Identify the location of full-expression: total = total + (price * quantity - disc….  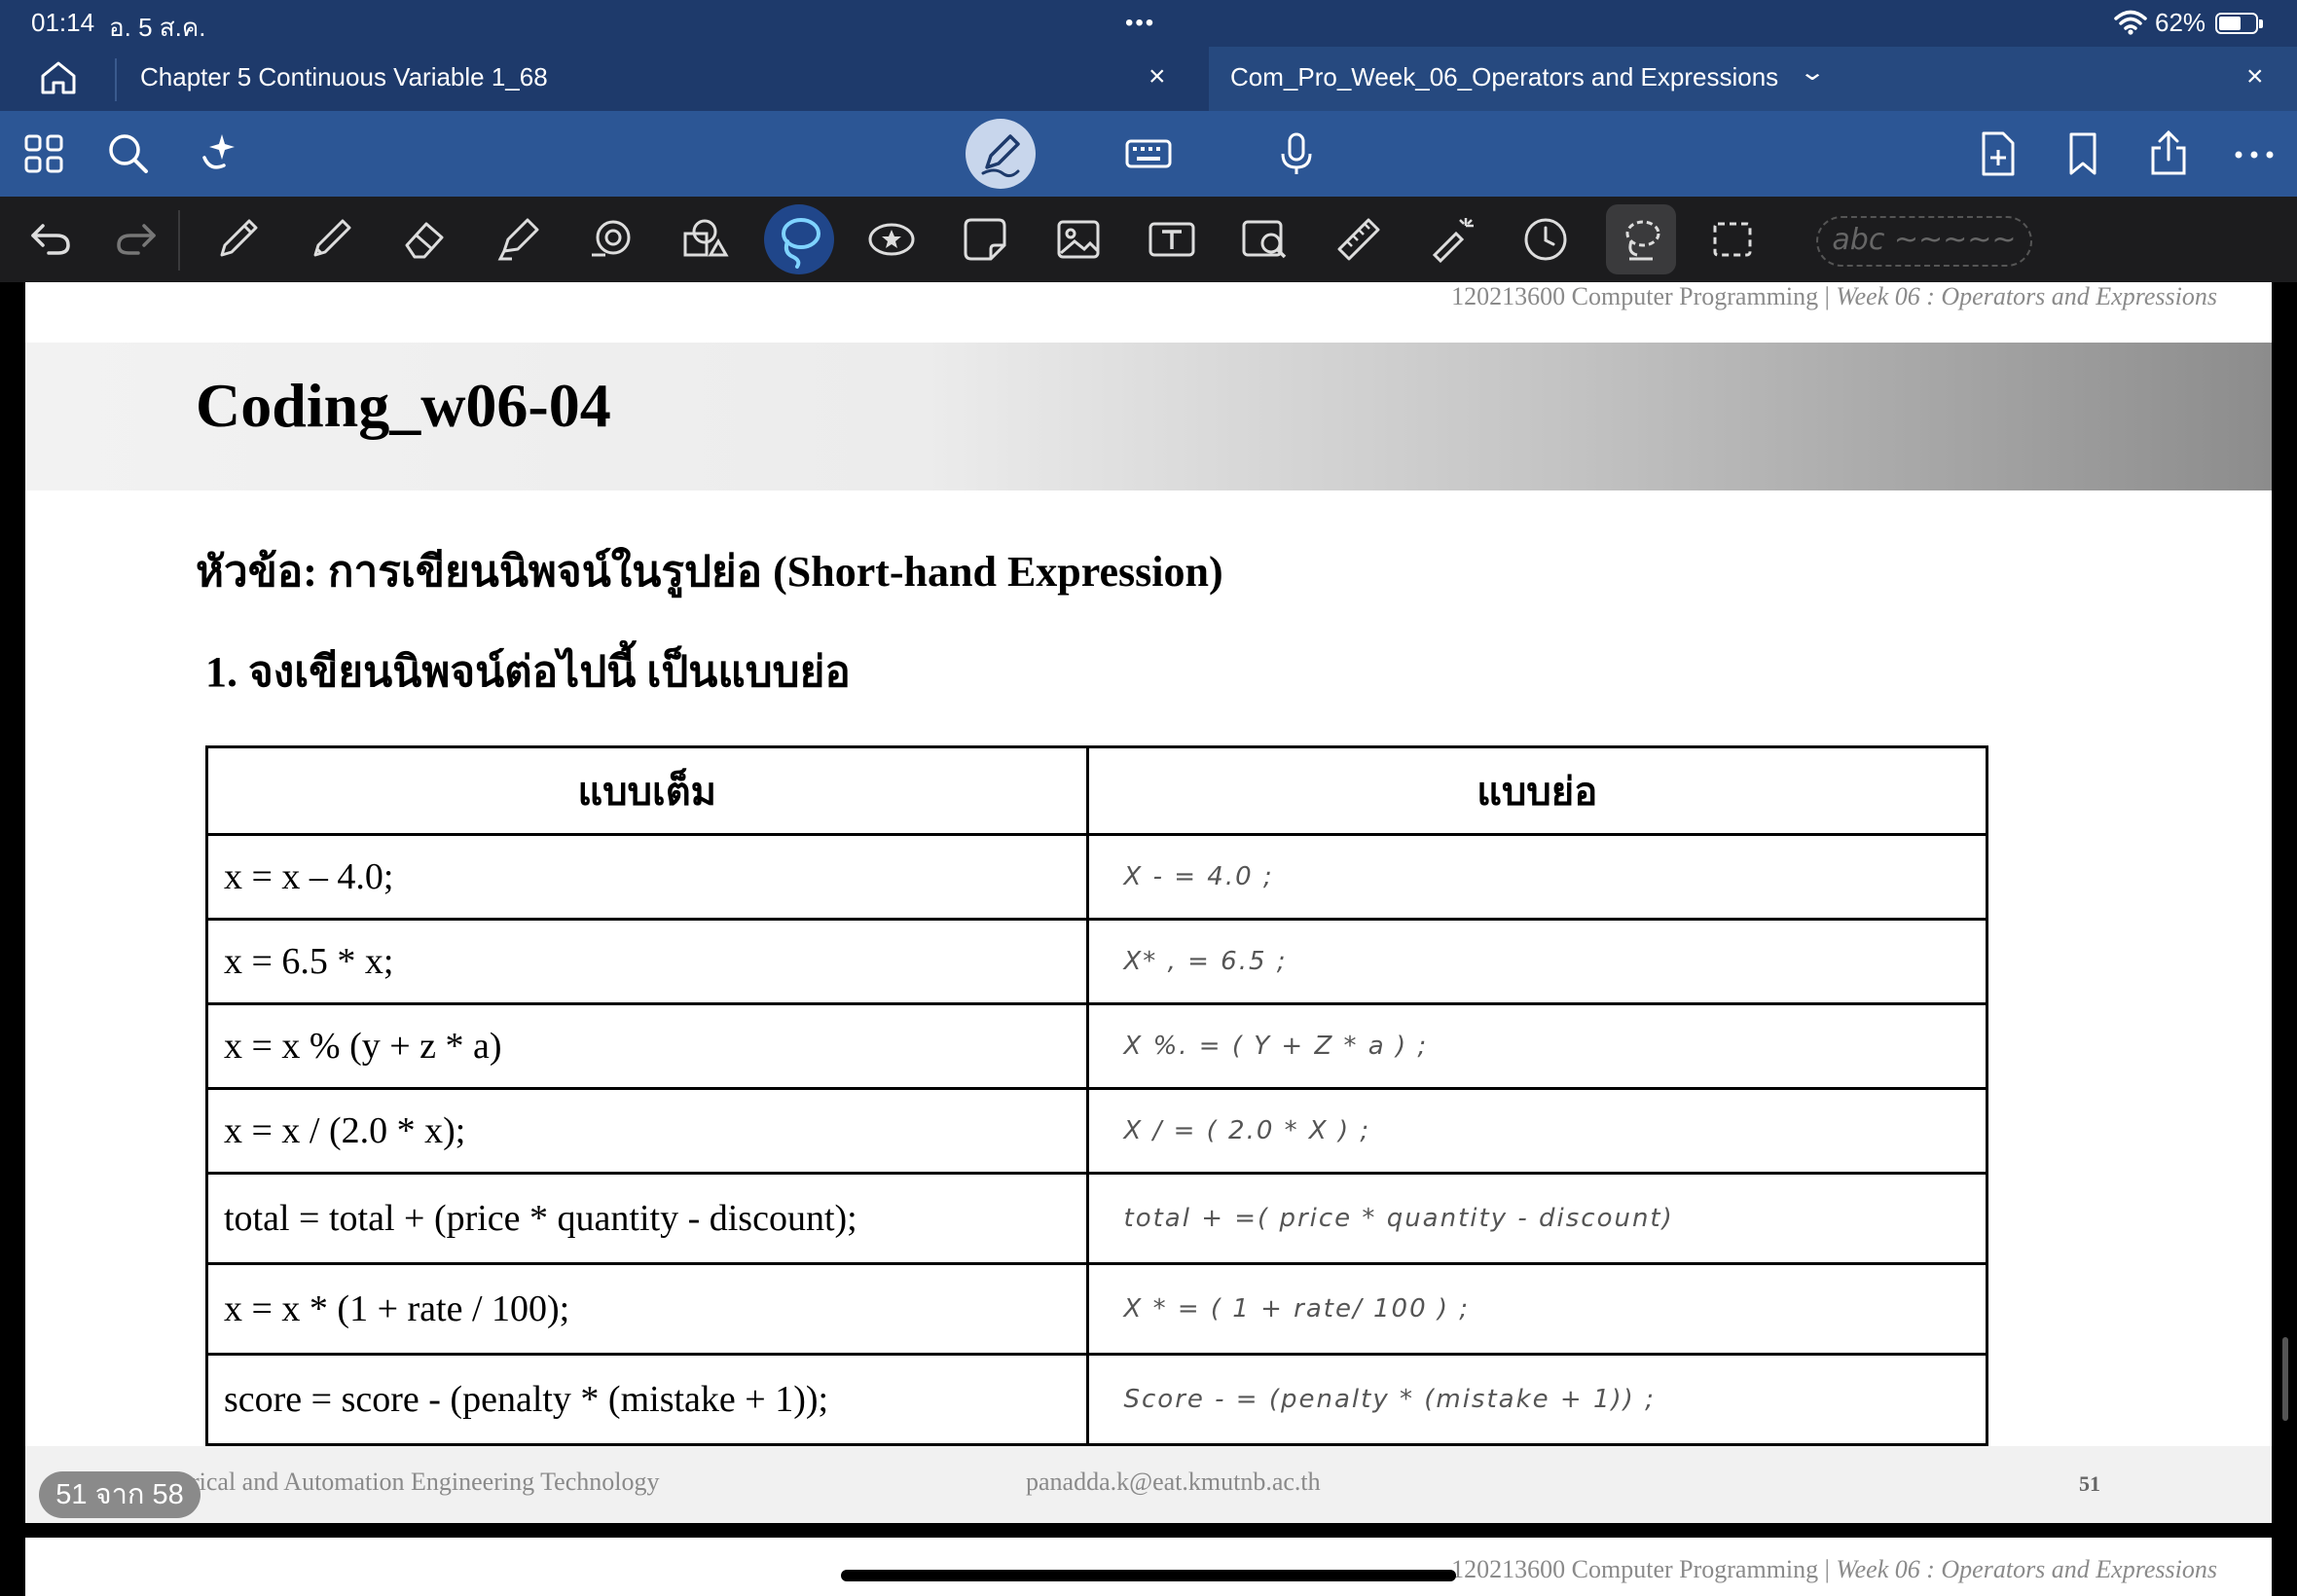
(647, 1218).